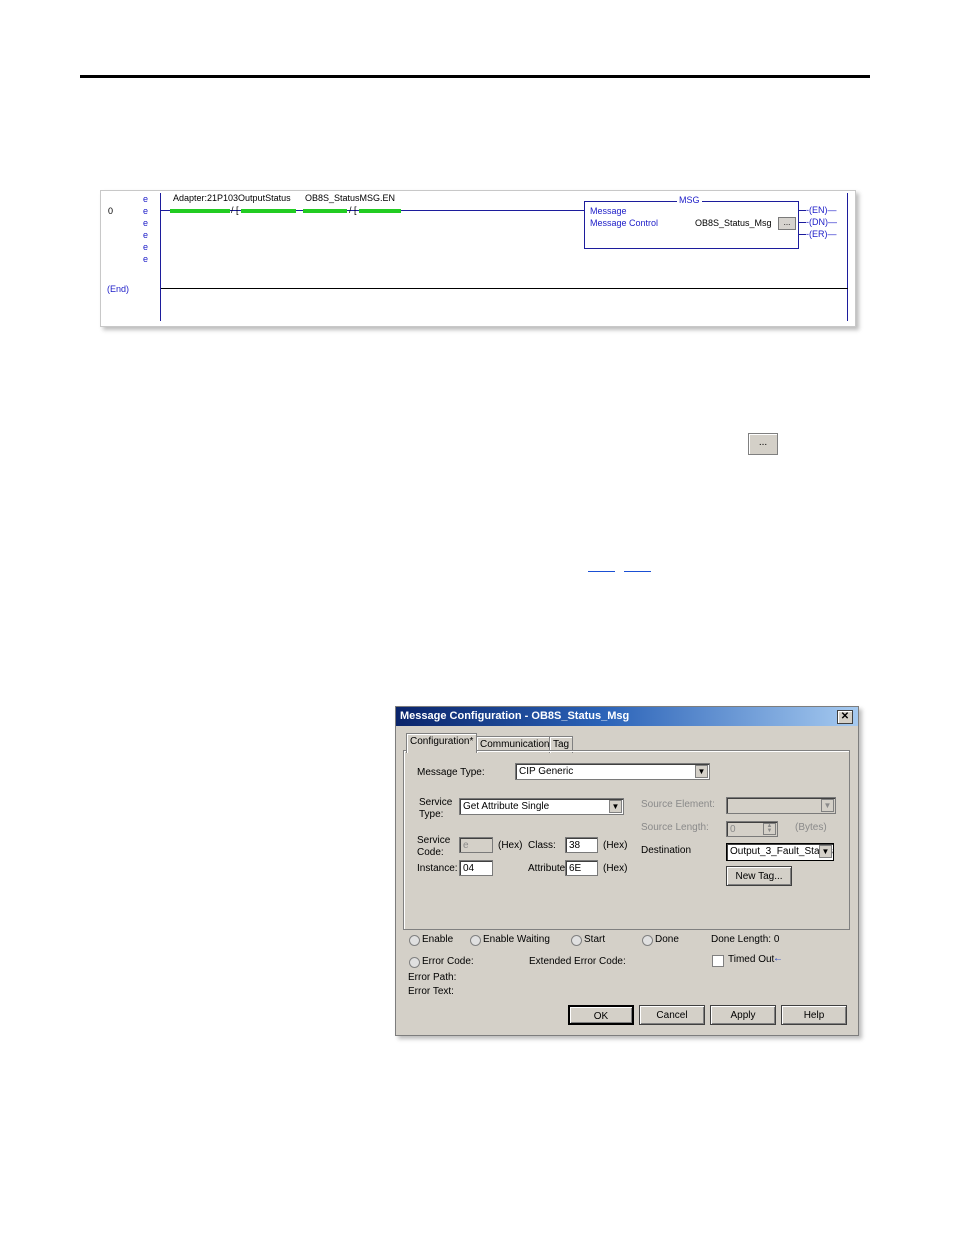 The width and height of the screenshot is (954, 1235). I want to click on extended-error-code-label: Extended Error Code:, so click(577, 961).